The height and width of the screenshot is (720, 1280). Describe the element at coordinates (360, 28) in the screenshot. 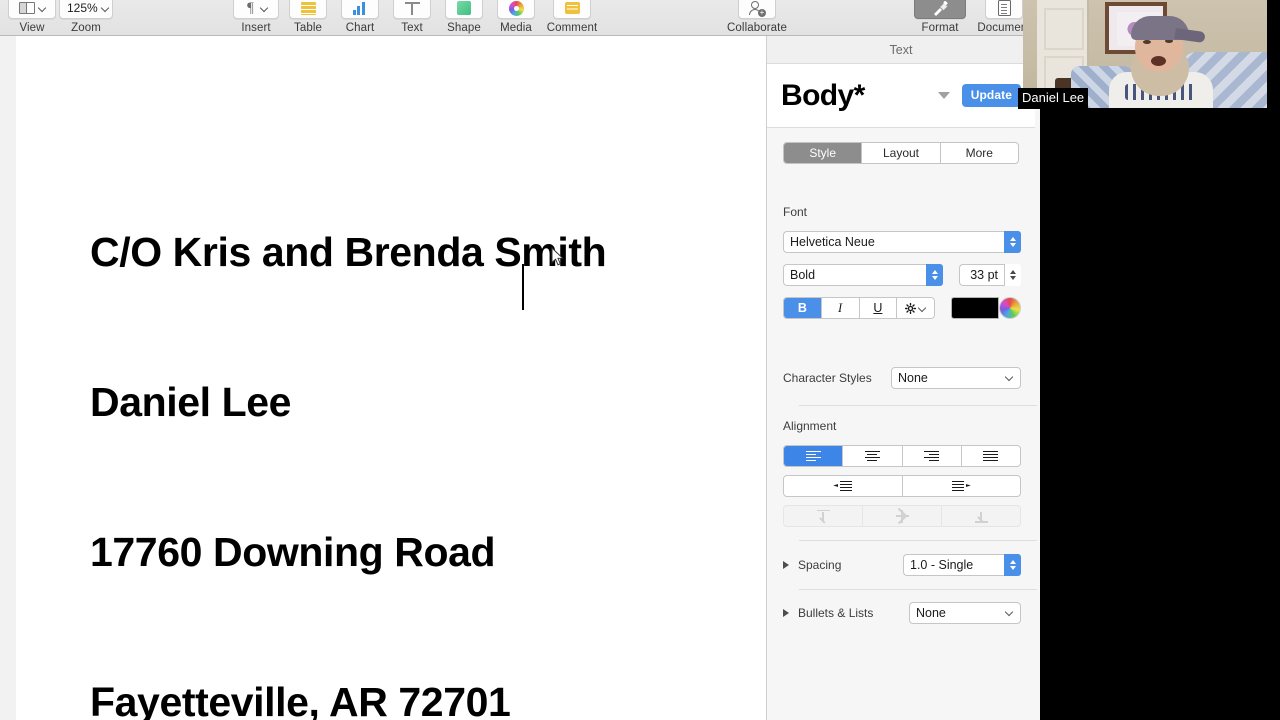

I see `toolbar-label-chart: Chart` at that location.